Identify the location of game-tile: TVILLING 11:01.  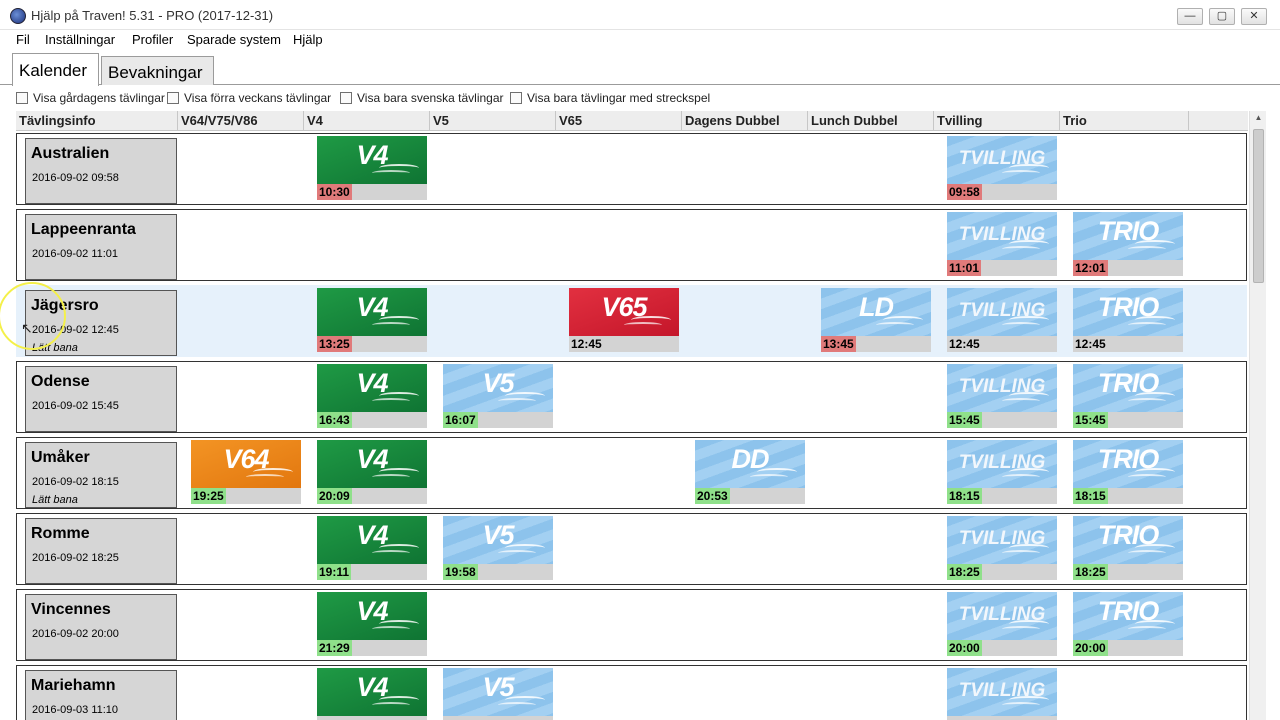
(1002, 244).